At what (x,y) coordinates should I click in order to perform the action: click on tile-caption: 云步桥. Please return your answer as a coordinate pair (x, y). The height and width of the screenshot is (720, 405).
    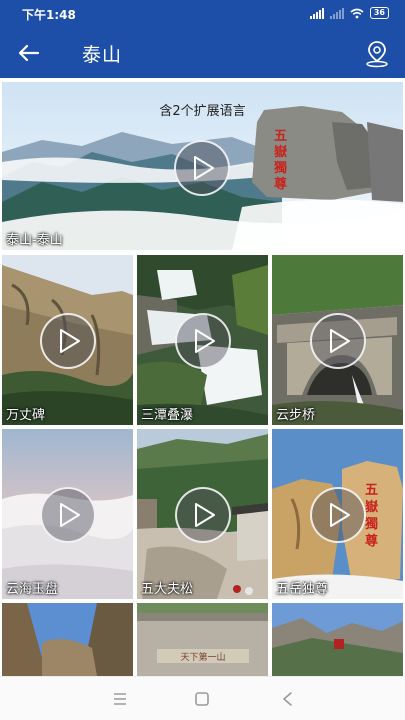
    Looking at the image, I should click on (296, 415).